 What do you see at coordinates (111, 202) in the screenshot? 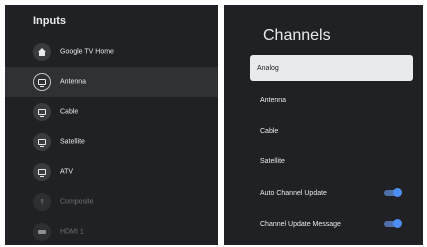
I see `input-item-composite: ⫯ Composite` at bounding box center [111, 202].